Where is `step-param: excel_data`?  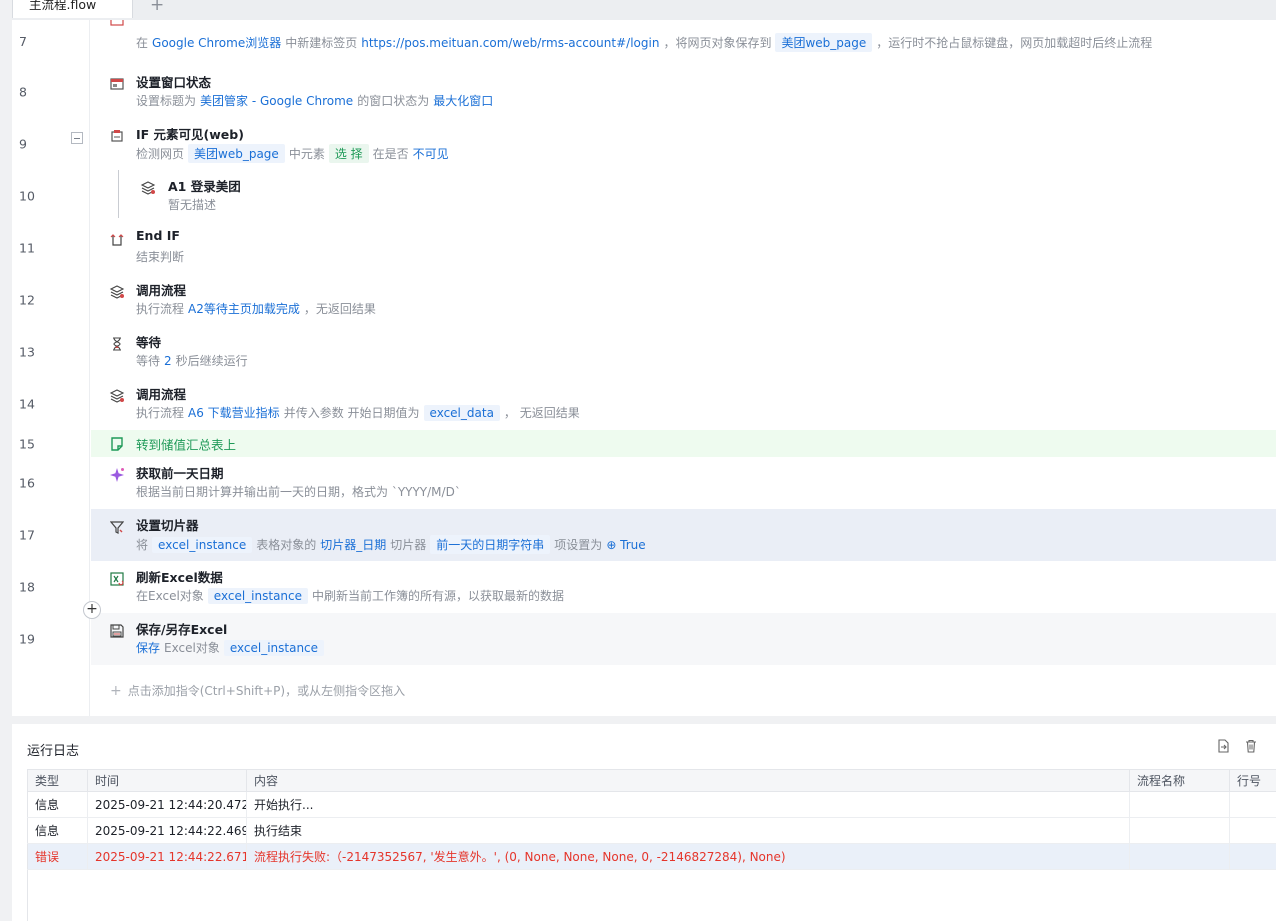
step-param: excel_data is located at coordinates (461, 412).